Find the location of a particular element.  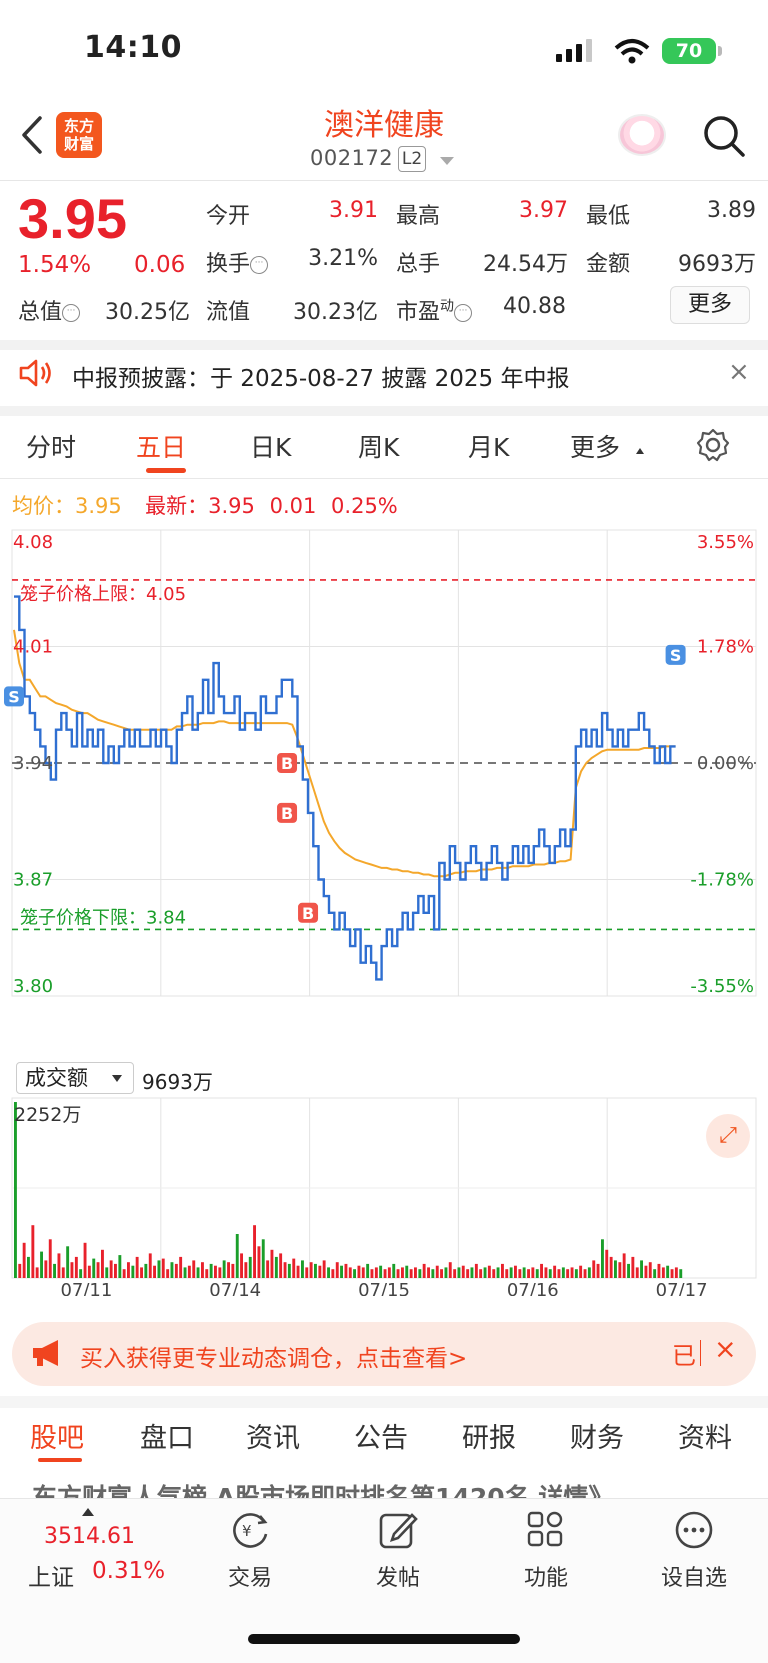

level2-badge: L2 is located at coordinates (412, 159).